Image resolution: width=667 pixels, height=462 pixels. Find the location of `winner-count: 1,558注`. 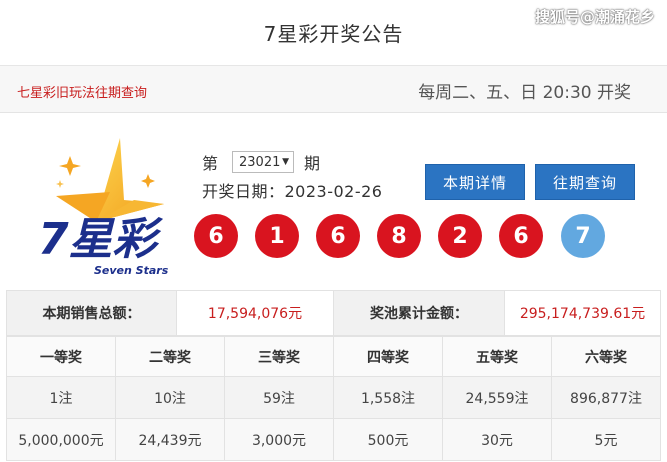

winner-count: 1,558注 is located at coordinates (388, 397).